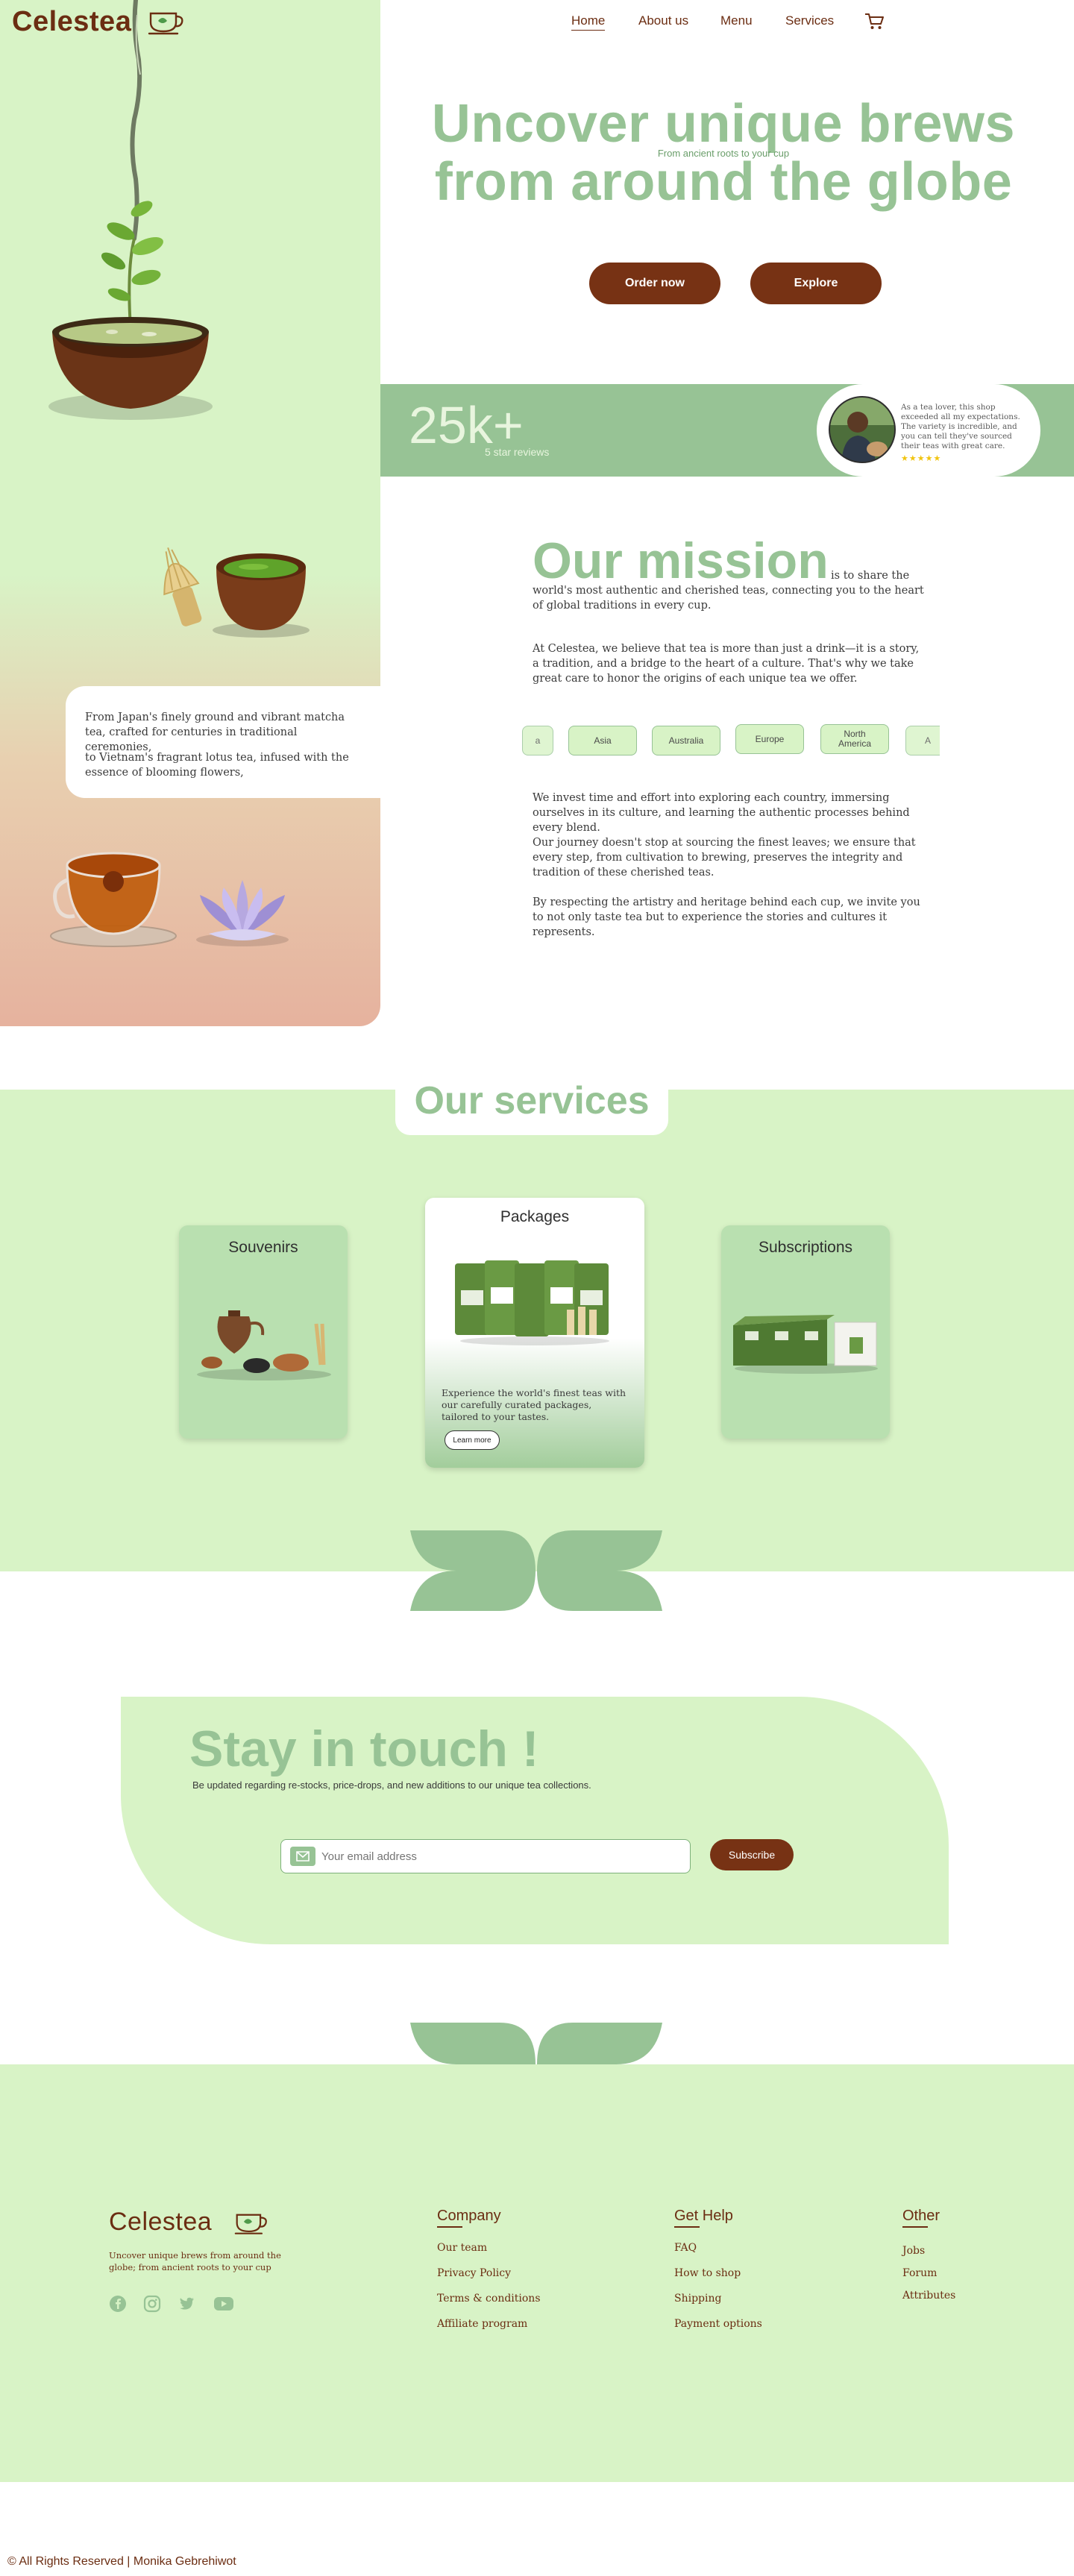 The height and width of the screenshot is (2576, 1074). I want to click on service-card-souvenirs: Souvenirs, so click(263, 1332).